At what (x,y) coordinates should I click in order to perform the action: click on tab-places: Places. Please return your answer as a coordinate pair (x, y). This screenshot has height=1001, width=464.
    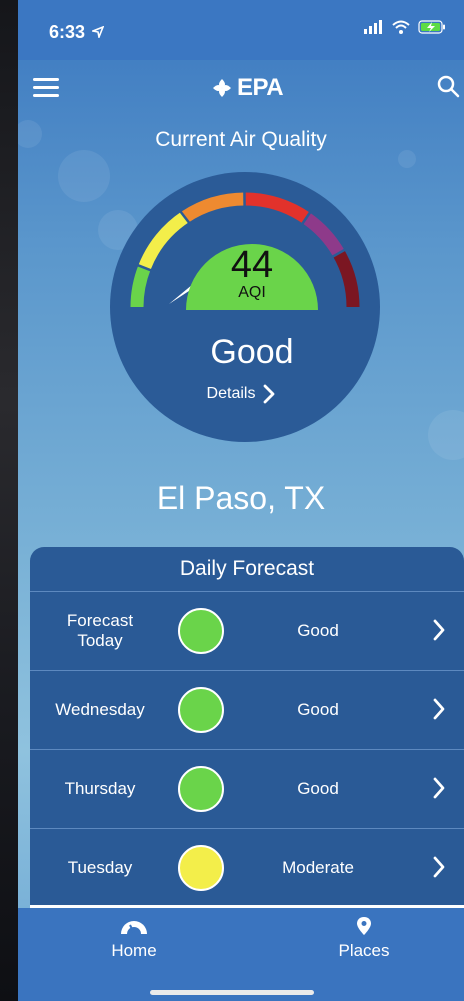
    Looking at the image, I should click on (364, 938).